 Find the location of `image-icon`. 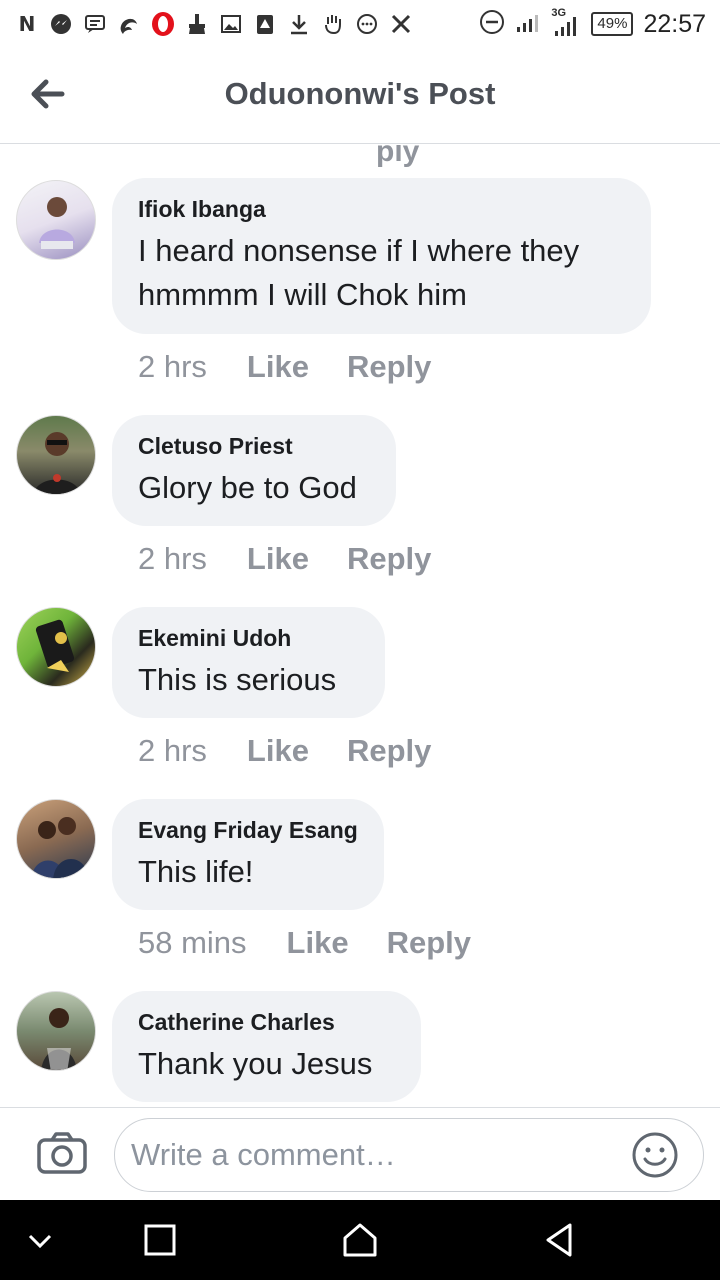

image-icon is located at coordinates (231, 24).